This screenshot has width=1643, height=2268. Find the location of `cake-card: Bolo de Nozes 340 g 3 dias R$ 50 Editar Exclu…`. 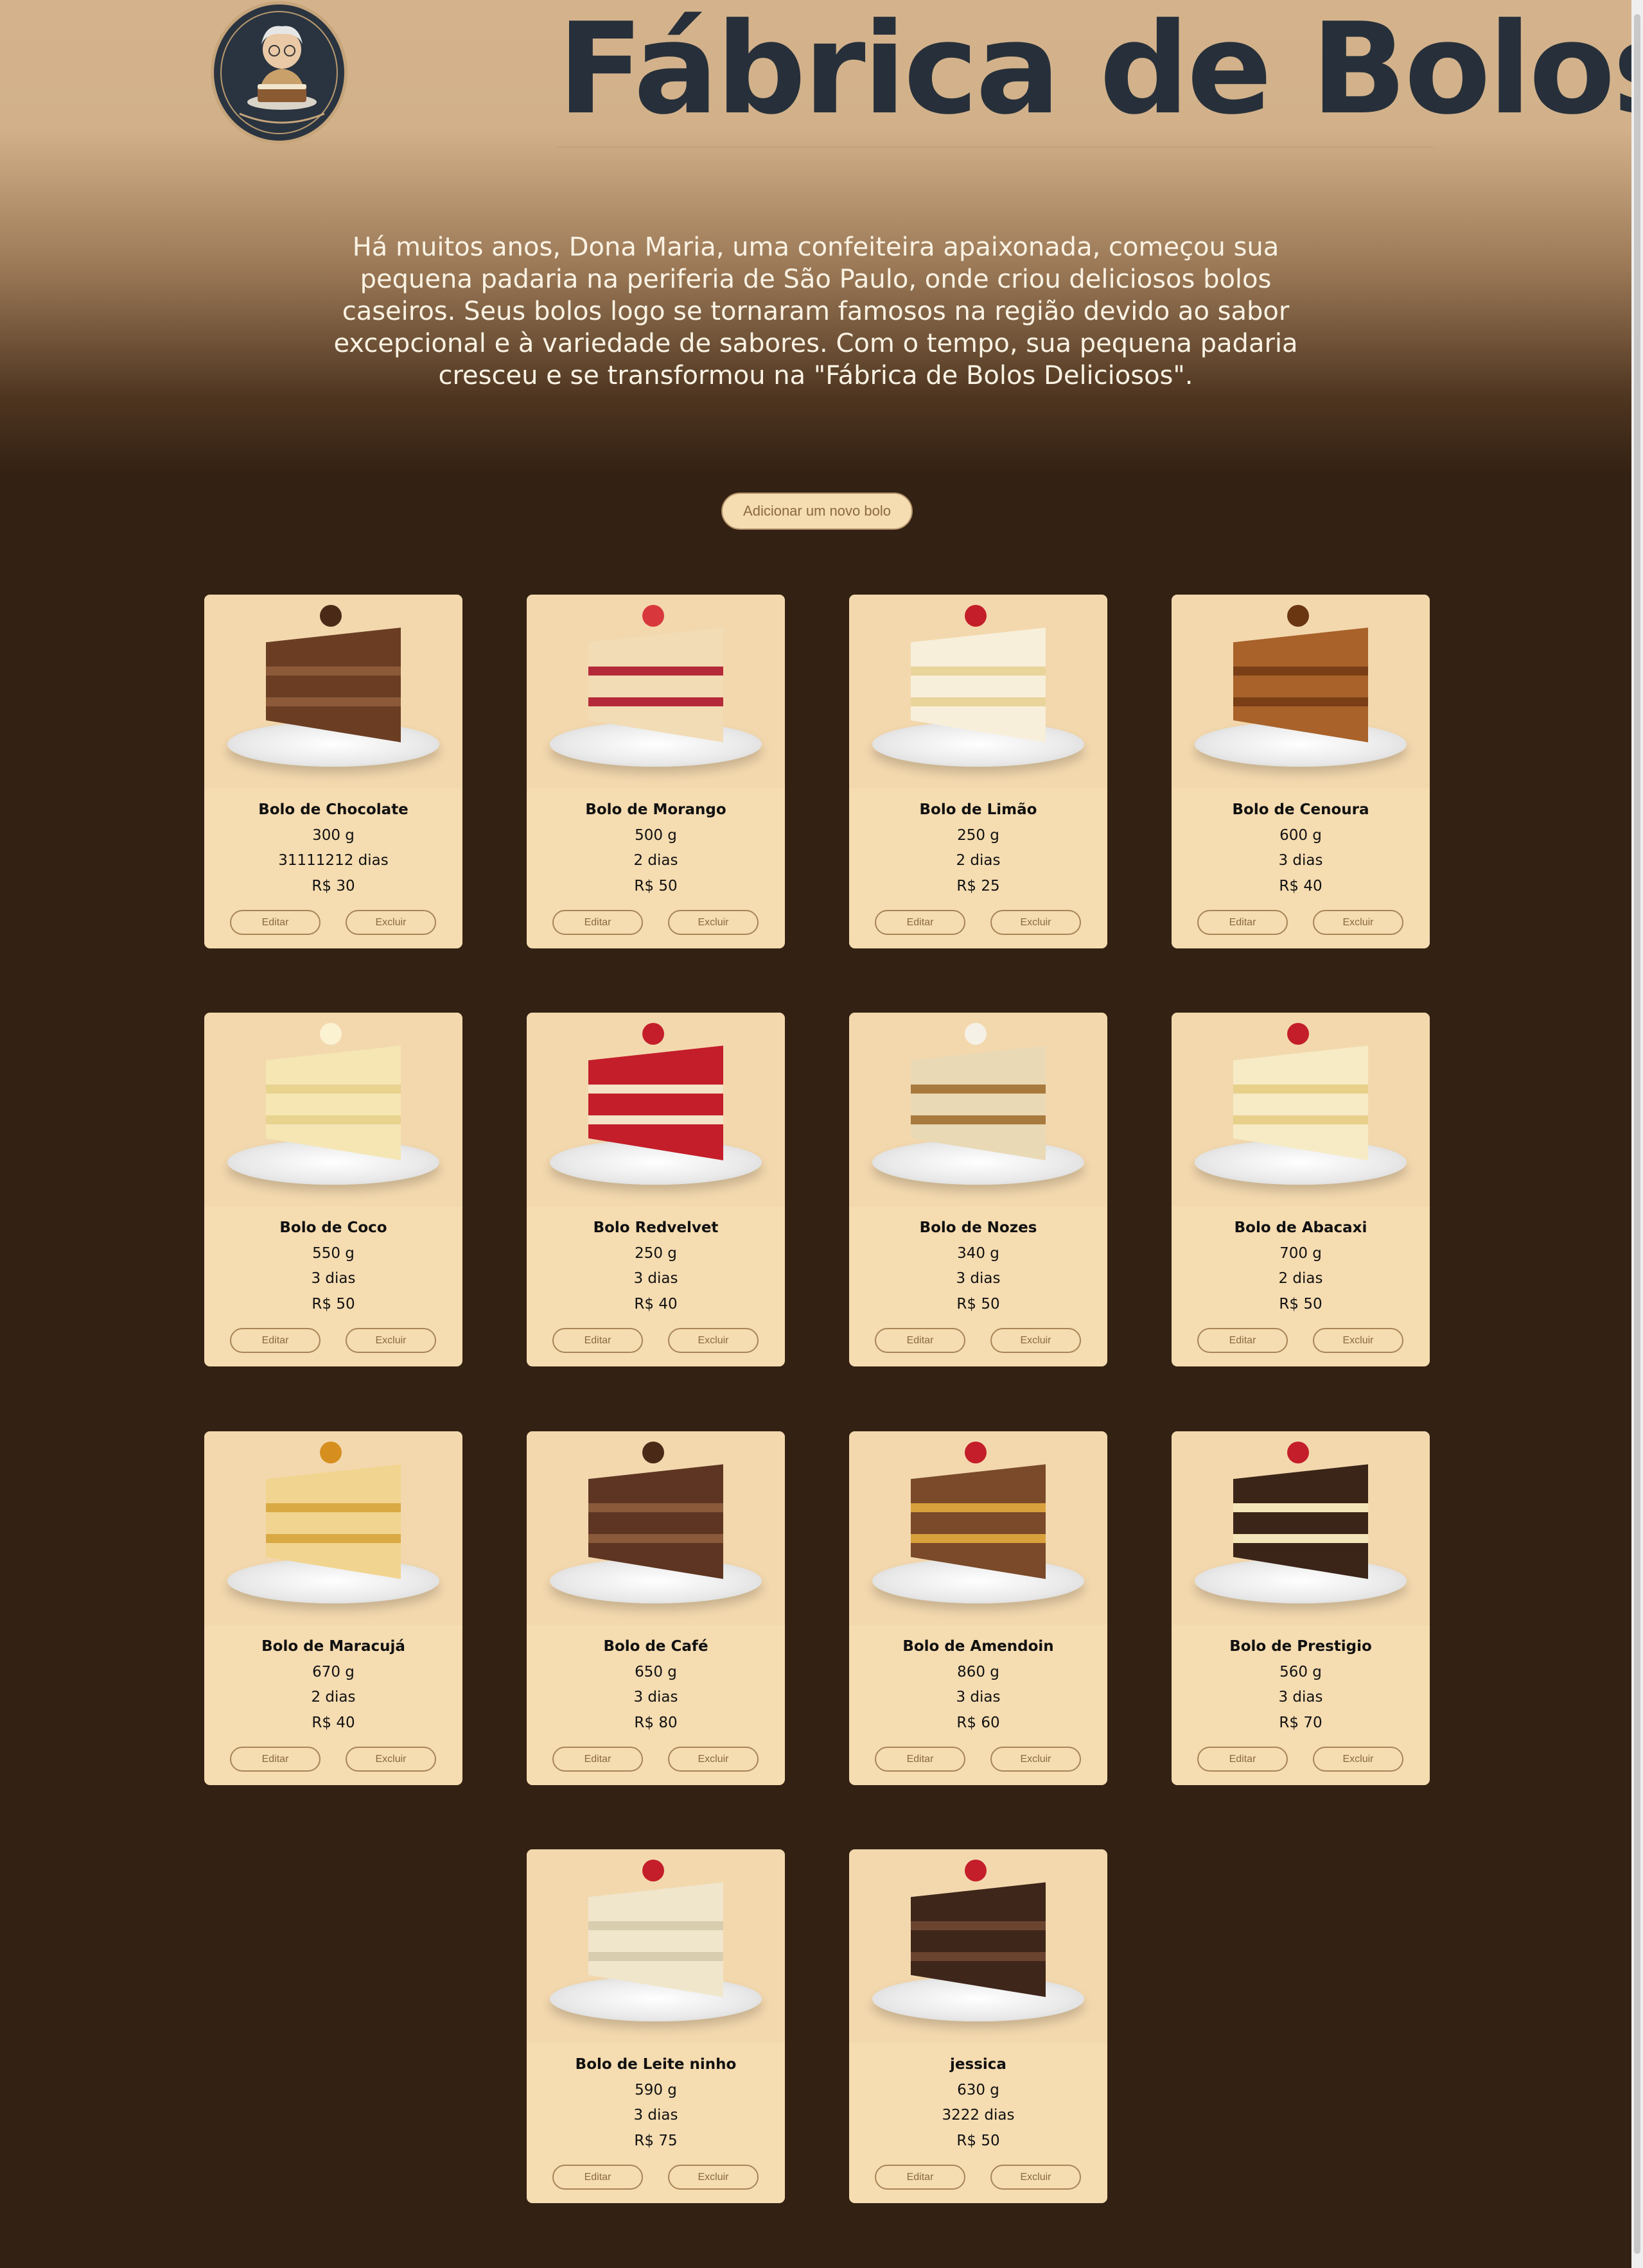

cake-card: Bolo de Nozes 340 g 3 dias R$ 50 Editar Exclu… is located at coordinates (978, 1189).